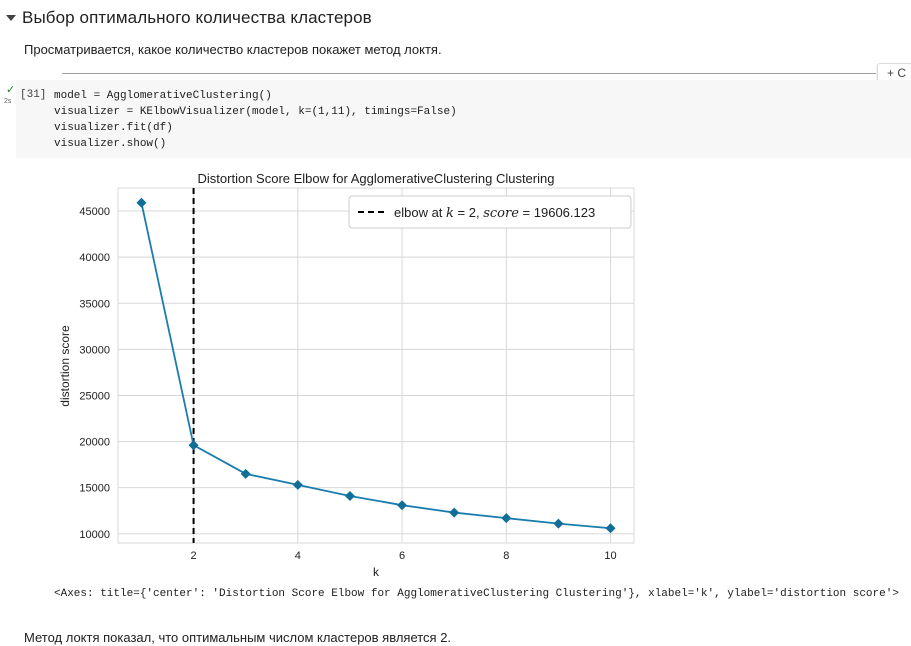  Describe the element at coordinates (33, 95) in the screenshot. I see `exec-count: [31]` at that location.